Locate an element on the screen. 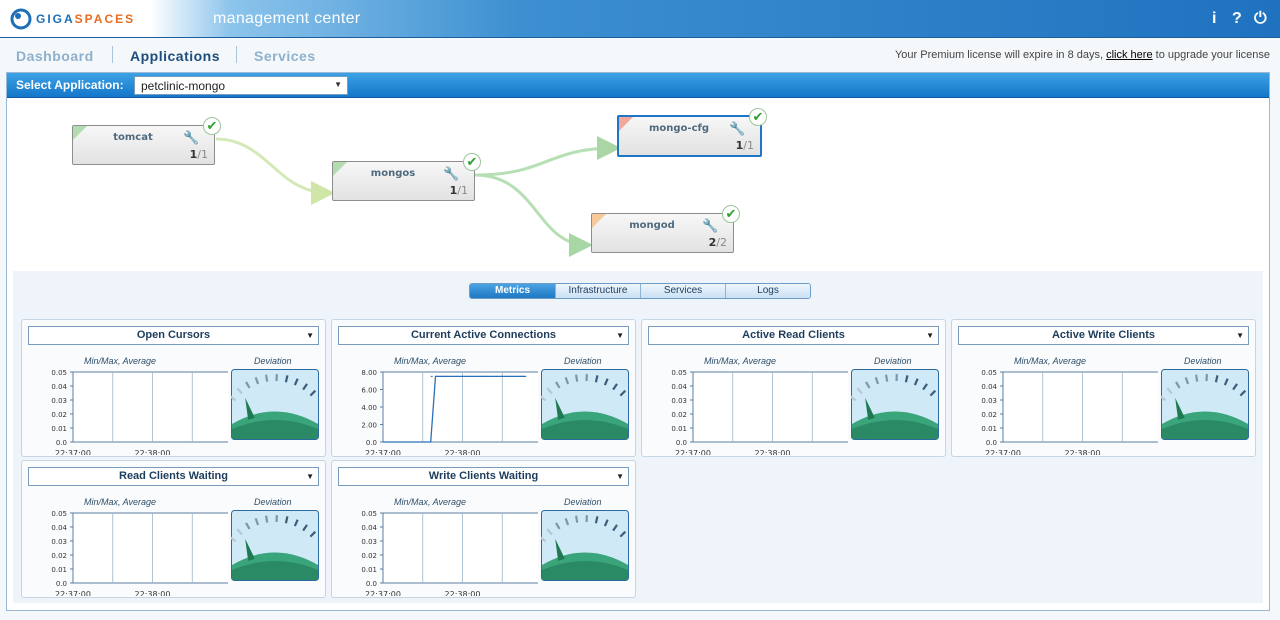  logo-text-giga: GIGA is located at coordinates (55, 19).